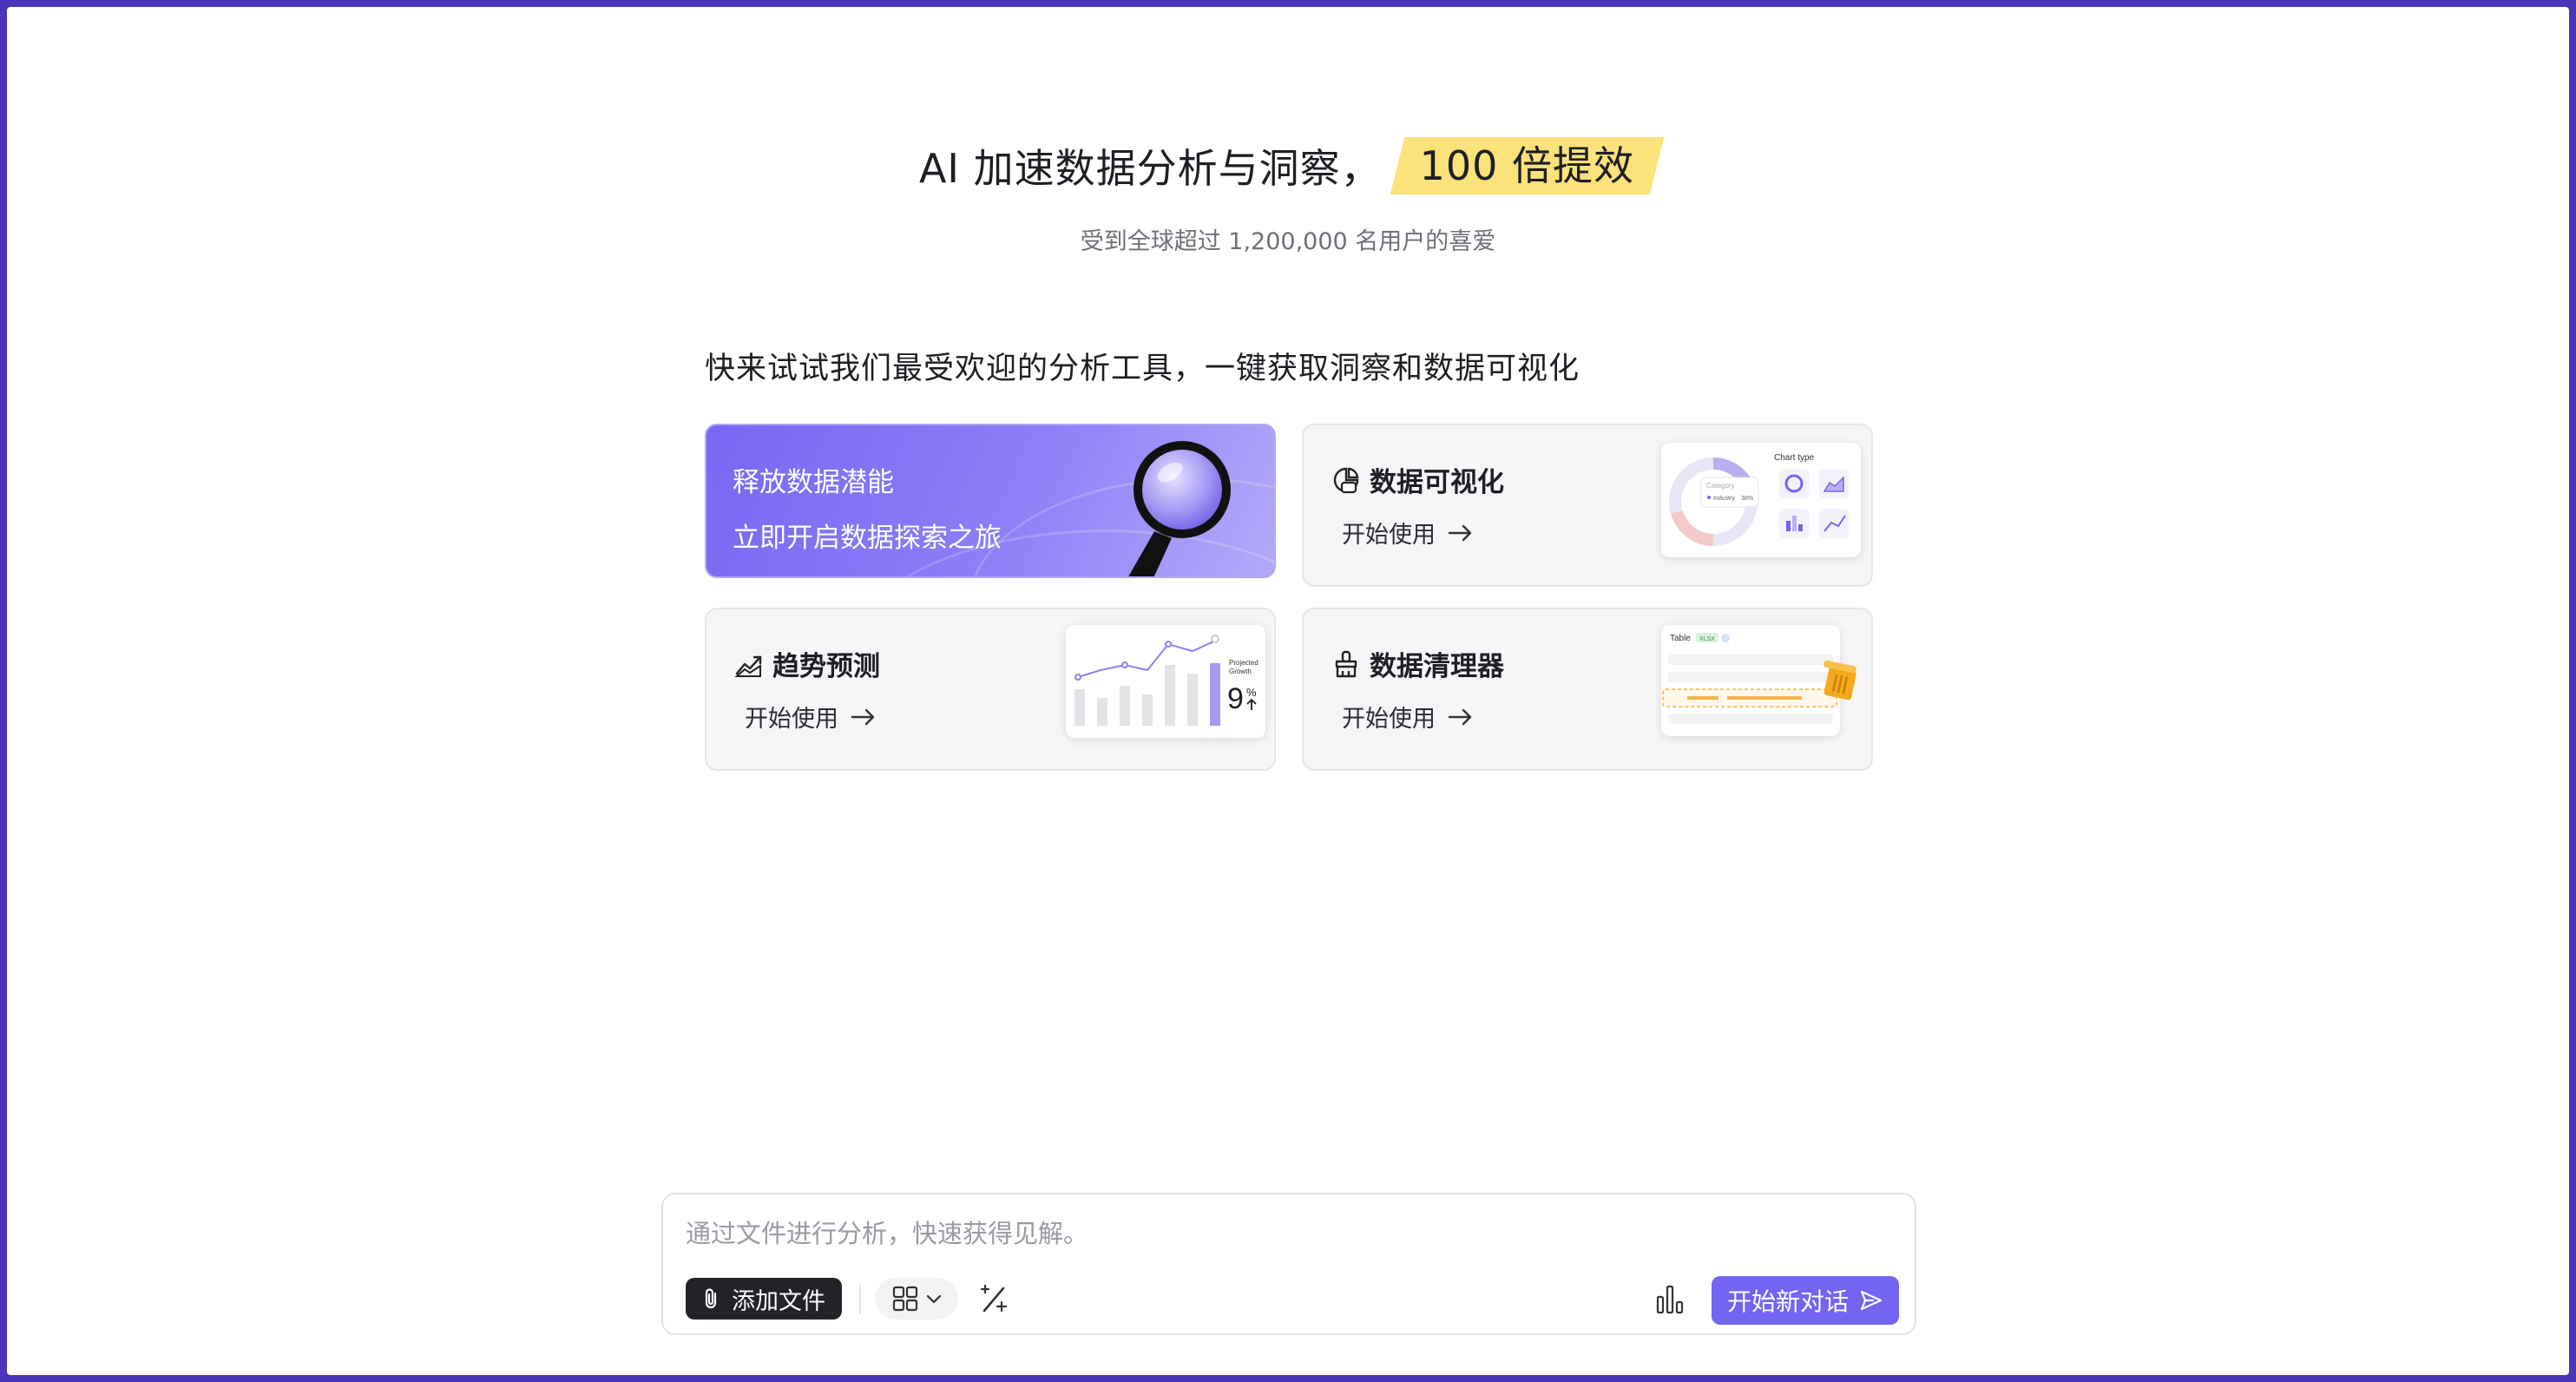 This screenshot has width=2576, height=1382. I want to click on chart-type-preview: Category Industry 38% Chart type, so click(1761, 500).